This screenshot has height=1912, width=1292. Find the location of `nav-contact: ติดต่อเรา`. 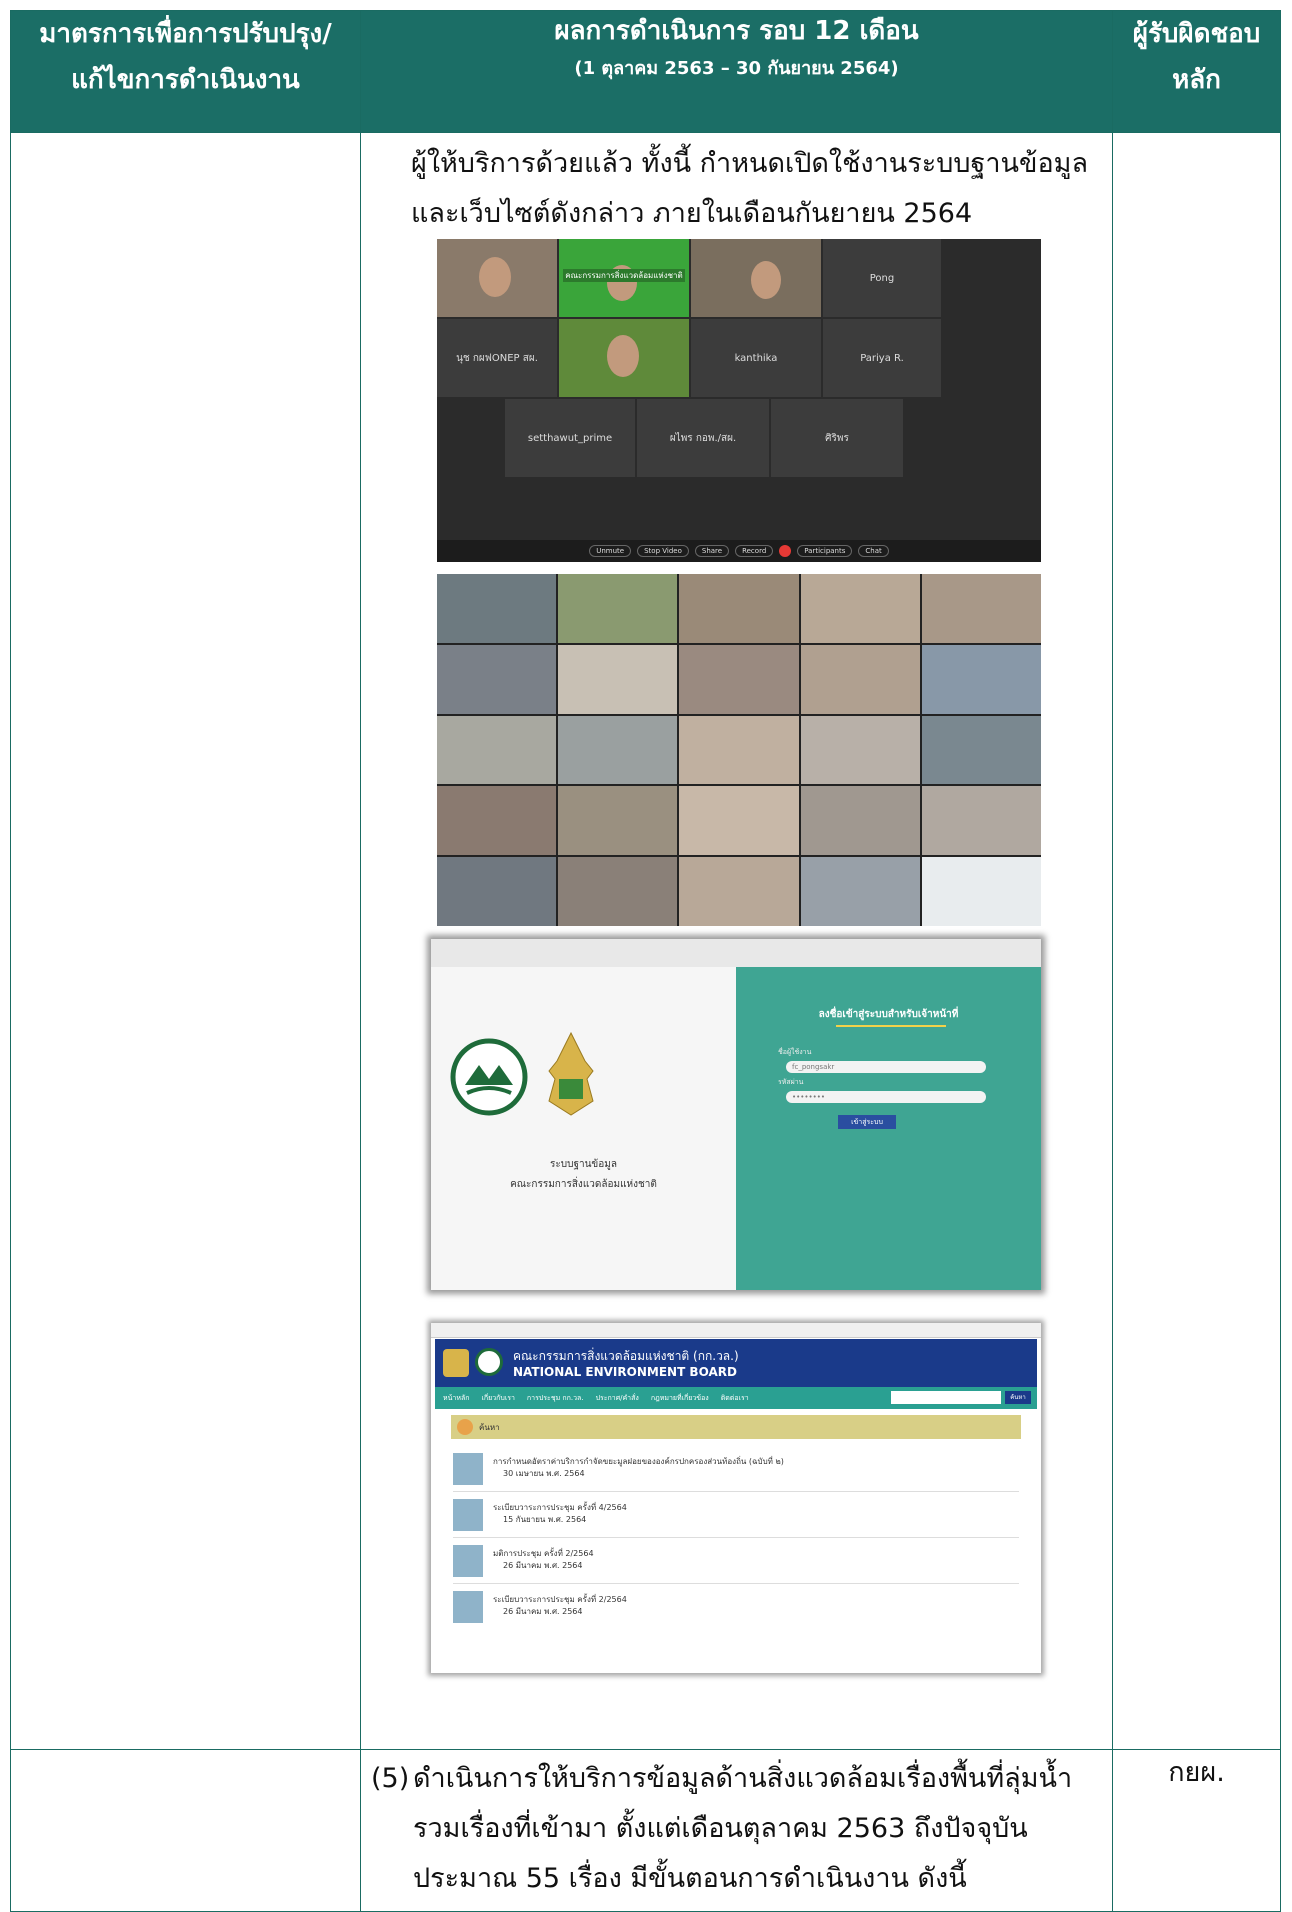

nav-contact: ติดต่อเรา is located at coordinates (735, 1398).